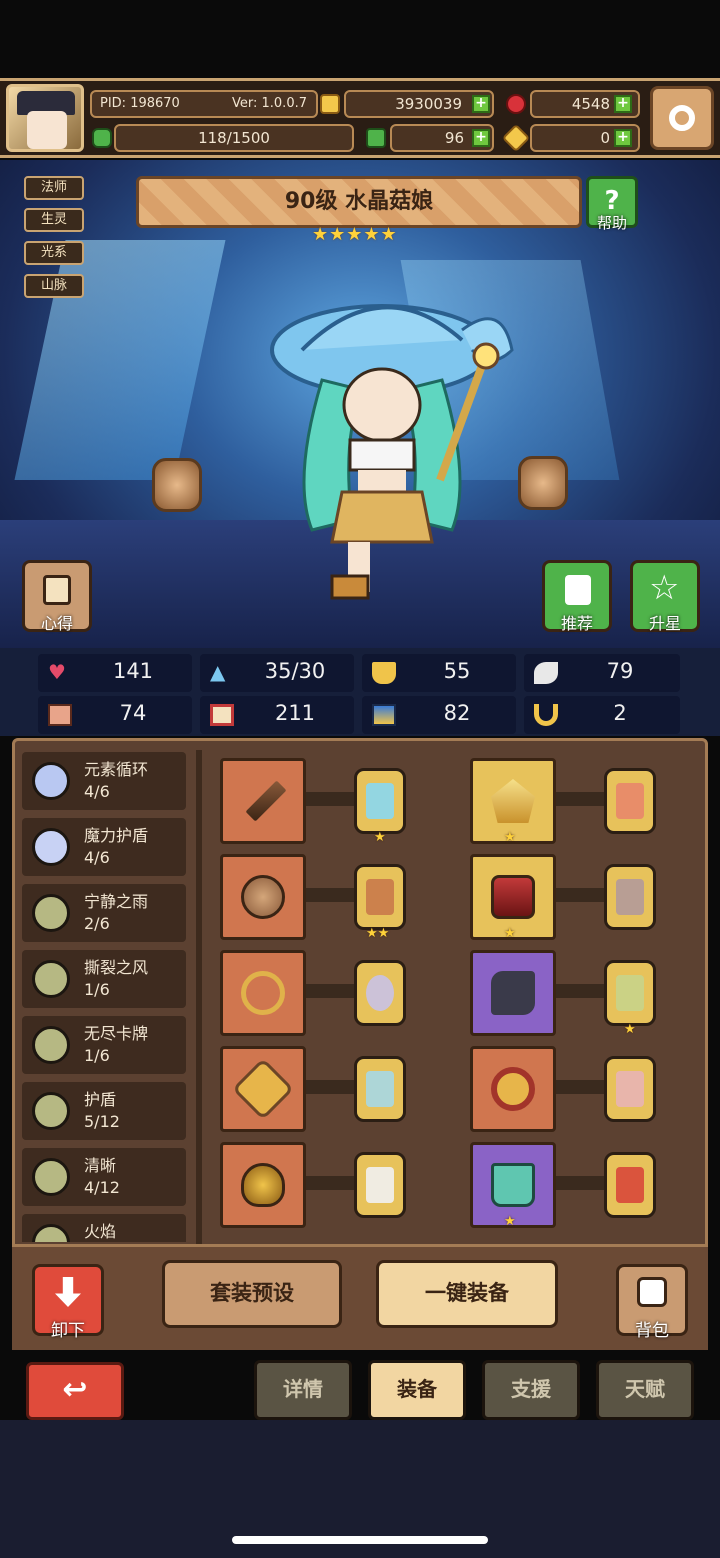  Describe the element at coordinates (295, 713) in the screenshot. I see `stat-magic-value: 211` at that location.